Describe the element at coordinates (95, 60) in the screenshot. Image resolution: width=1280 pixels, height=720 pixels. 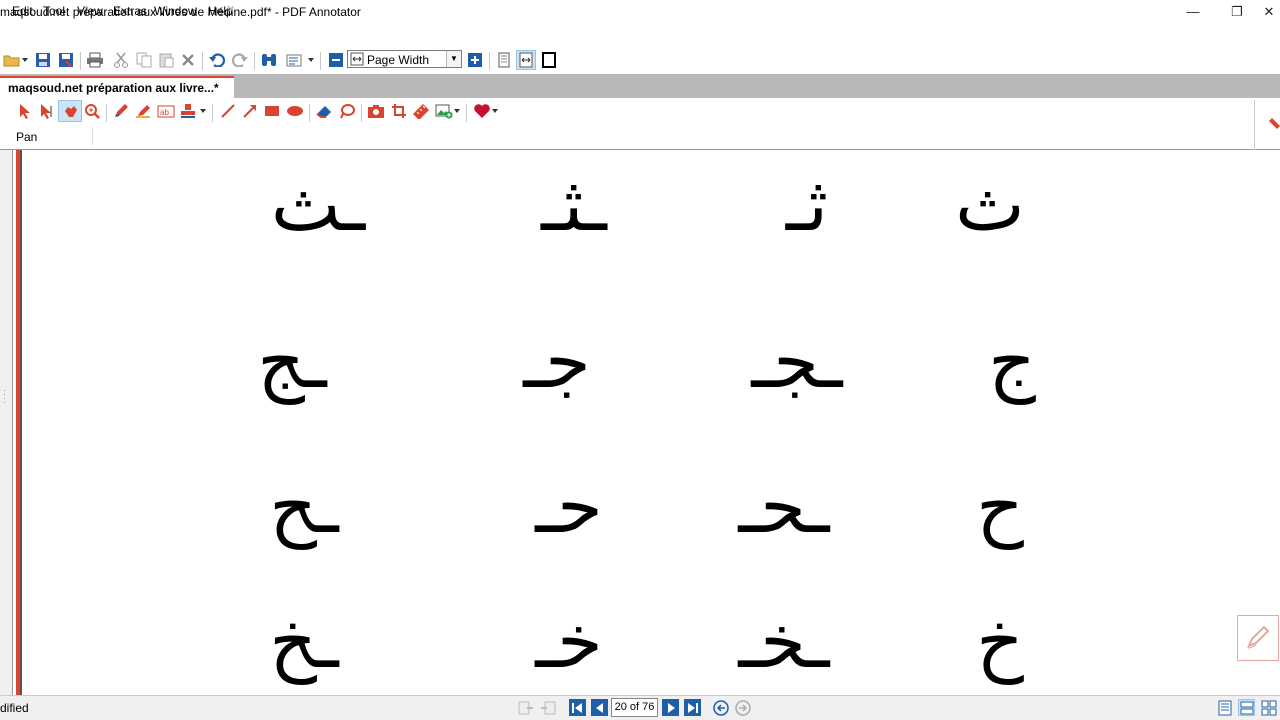
I see `print-icon` at that location.